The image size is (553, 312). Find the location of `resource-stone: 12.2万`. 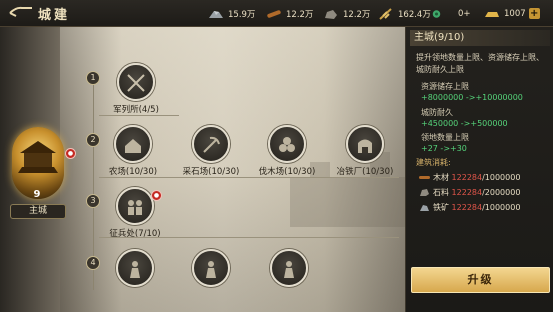

resource-stone: 12.2万 is located at coordinates (346, 13).